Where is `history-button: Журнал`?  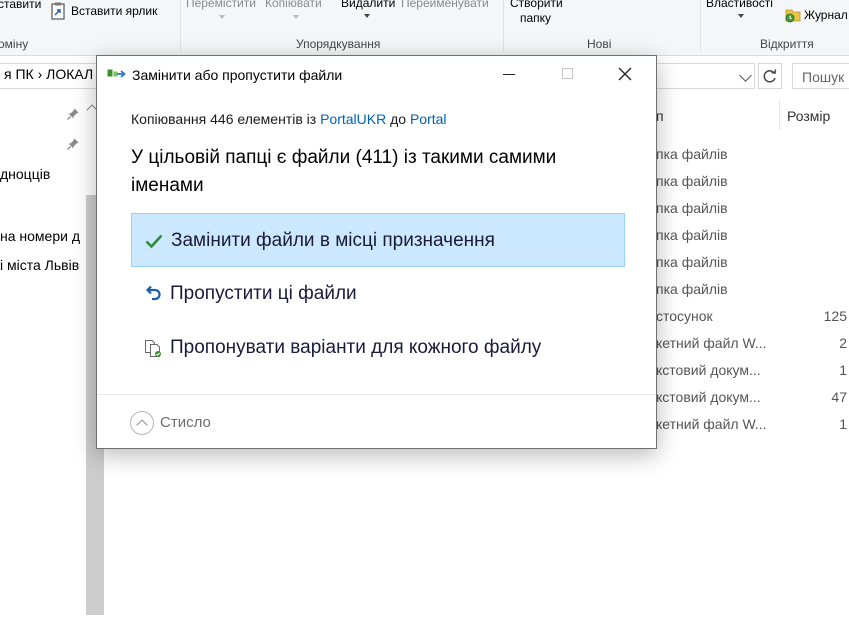
history-button: Журнал is located at coordinates (826, 15).